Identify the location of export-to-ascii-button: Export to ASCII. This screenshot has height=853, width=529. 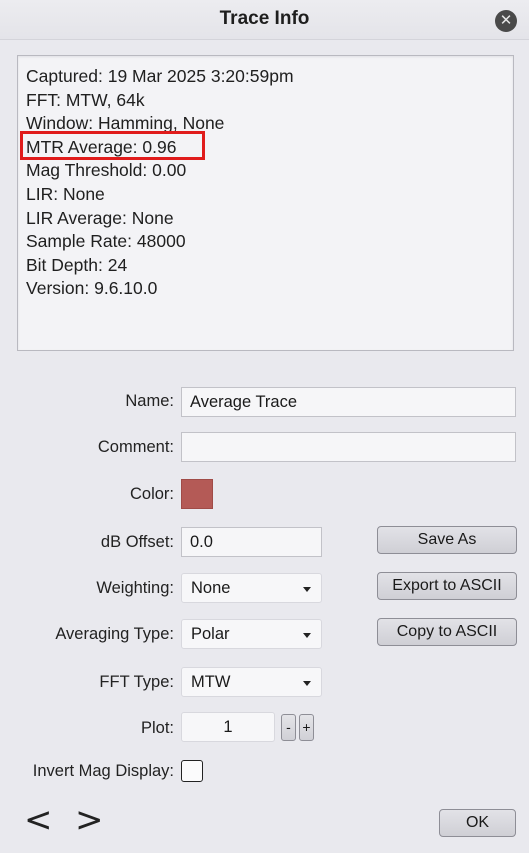
(447, 586).